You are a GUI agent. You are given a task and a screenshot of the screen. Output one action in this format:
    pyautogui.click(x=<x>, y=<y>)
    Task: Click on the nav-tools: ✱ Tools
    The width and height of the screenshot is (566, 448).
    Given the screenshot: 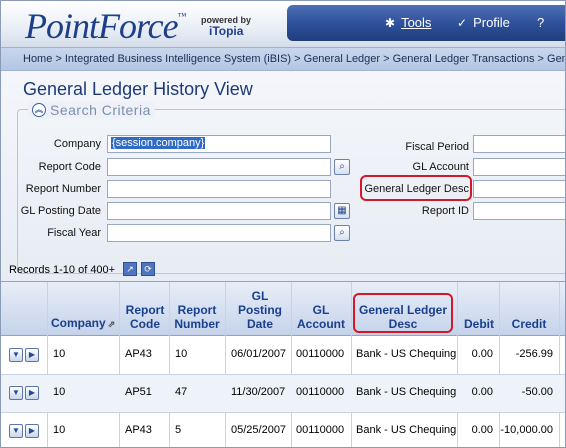 What is the action you would take?
    pyautogui.click(x=408, y=22)
    